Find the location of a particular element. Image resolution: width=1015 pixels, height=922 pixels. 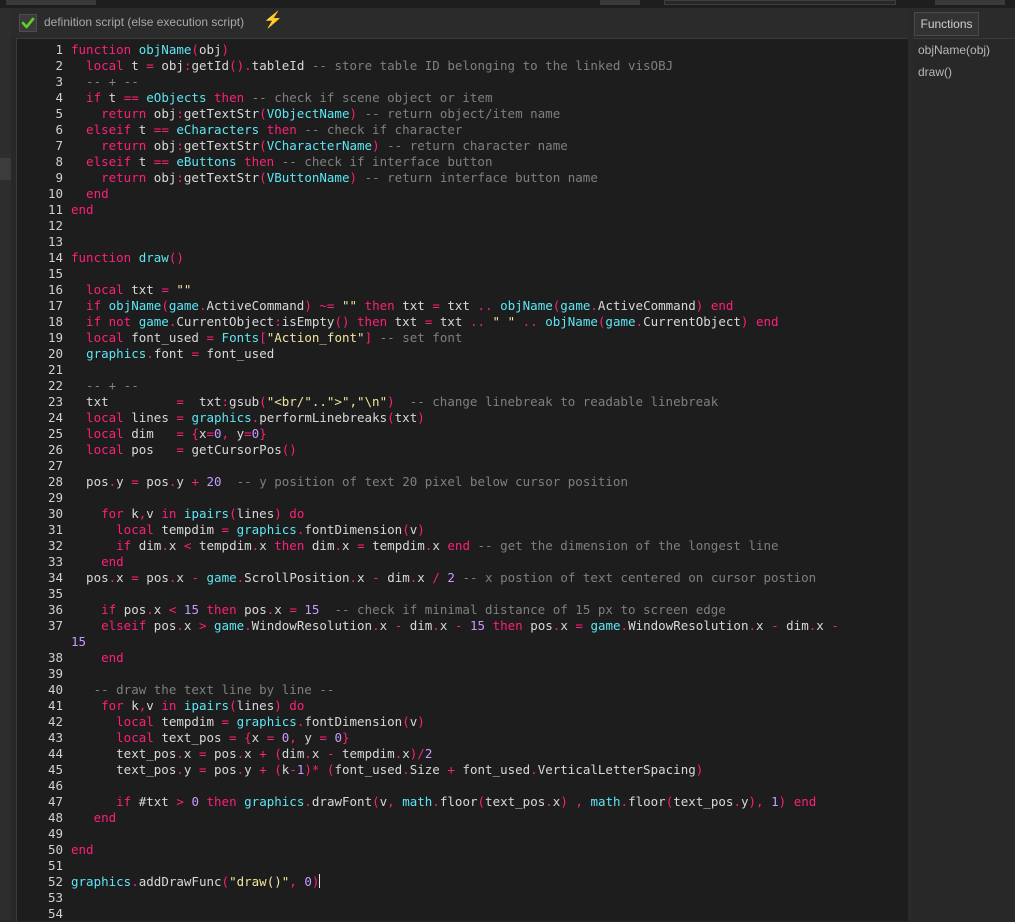

code-line: 52 graphics.addDrawFunc("draw()", 0) is located at coordinates (463, 882).